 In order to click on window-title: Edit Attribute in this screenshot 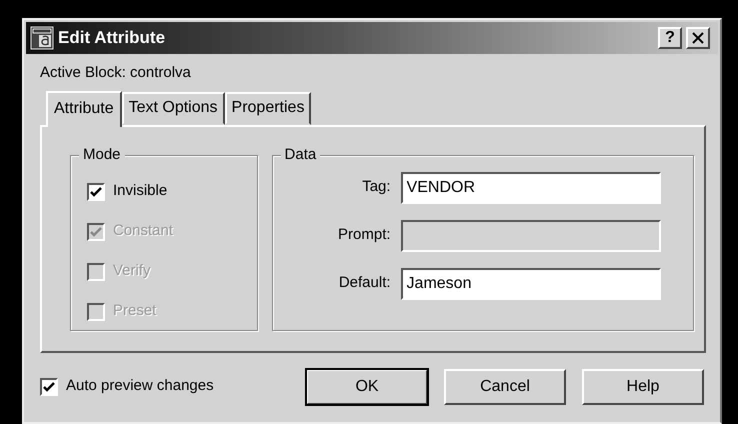, I will do `click(112, 38)`.